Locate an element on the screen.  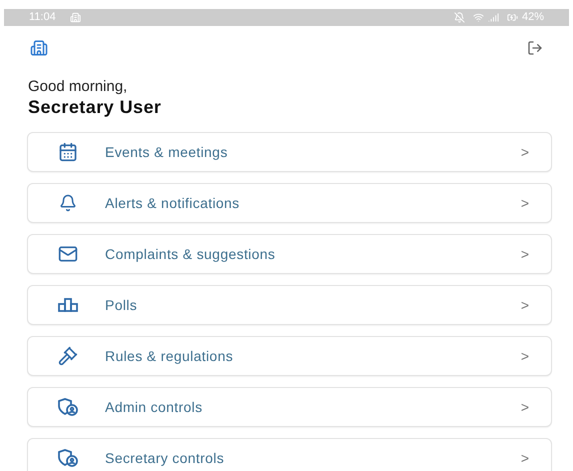
calendar-icon is located at coordinates (68, 152).